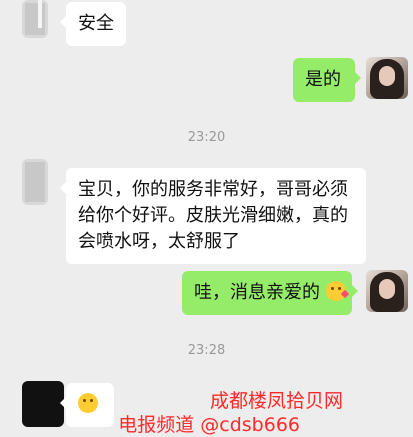 This screenshot has width=413, height=437. Describe the element at coordinates (276, 401) in the screenshot. I see `watermark-line-1: 成都楼凤拾贝网` at that location.